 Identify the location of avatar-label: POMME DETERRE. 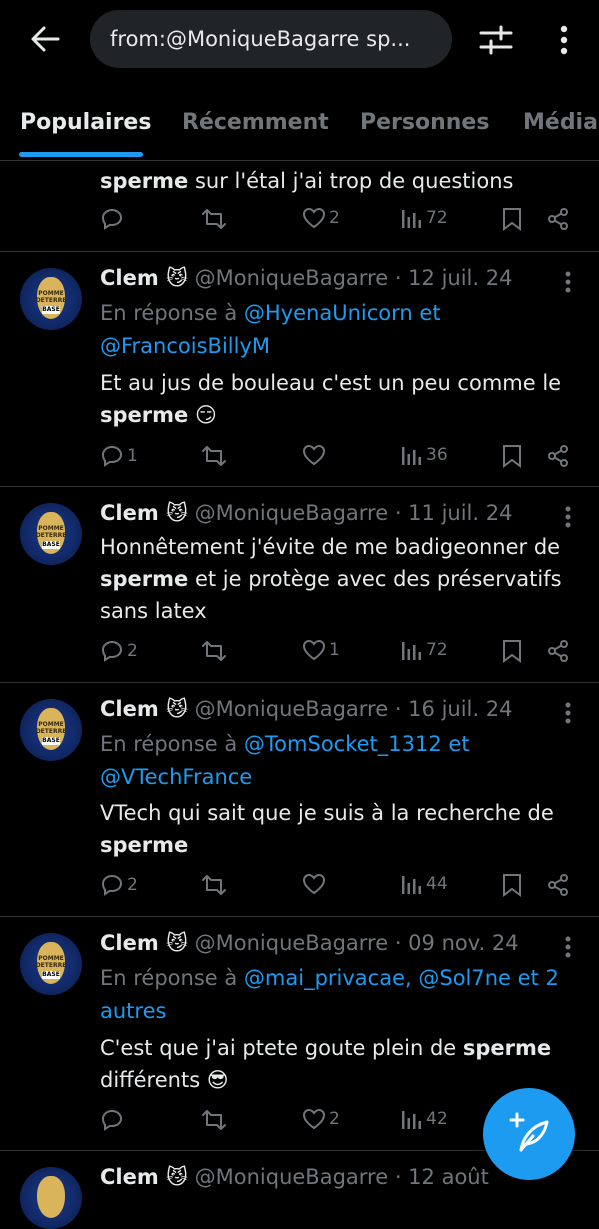
(51, 297).